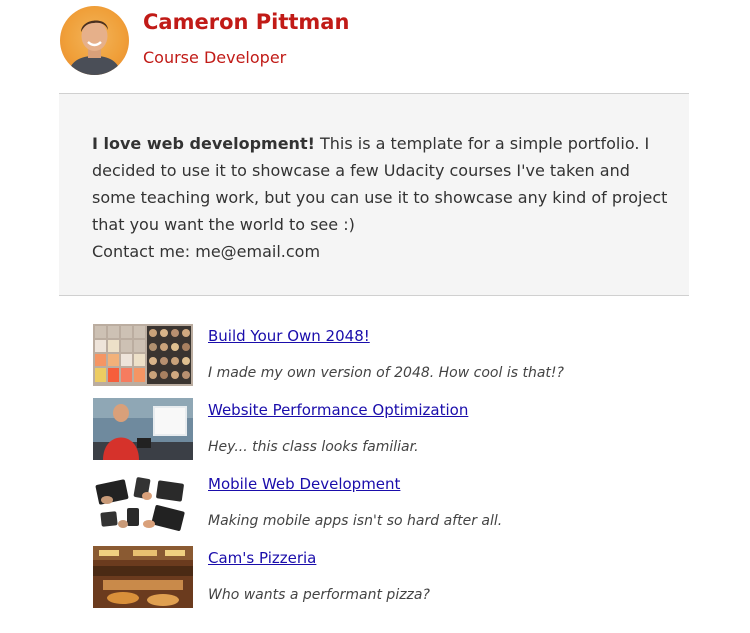 Image resolution: width=750 pixels, height=633 pixels. I want to click on profile-header: Cameron Pittman Course Developer, so click(375, 42).